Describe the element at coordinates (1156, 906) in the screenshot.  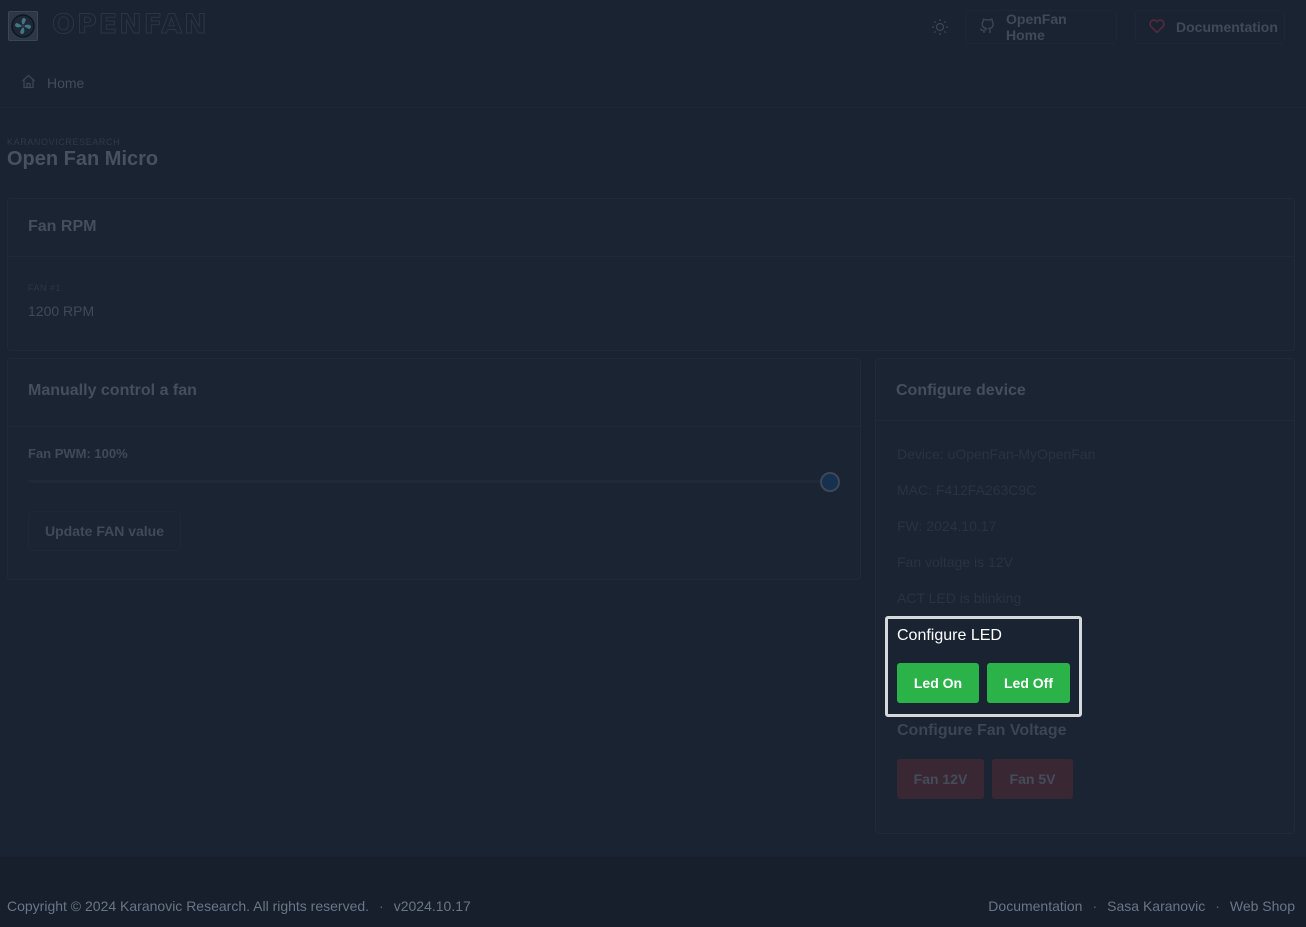
I see `footer-link-sasa-karanovic: Sasa Karanovic` at that location.